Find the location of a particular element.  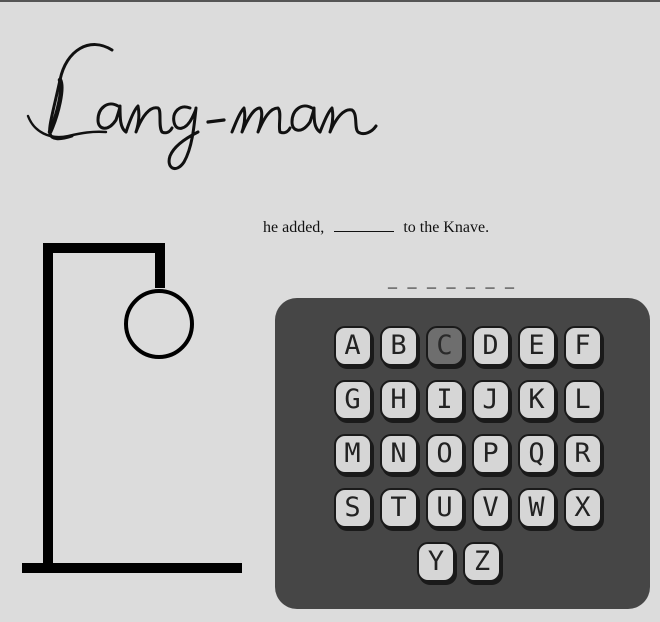

letter-key-r: R is located at coordinates (582, 454).